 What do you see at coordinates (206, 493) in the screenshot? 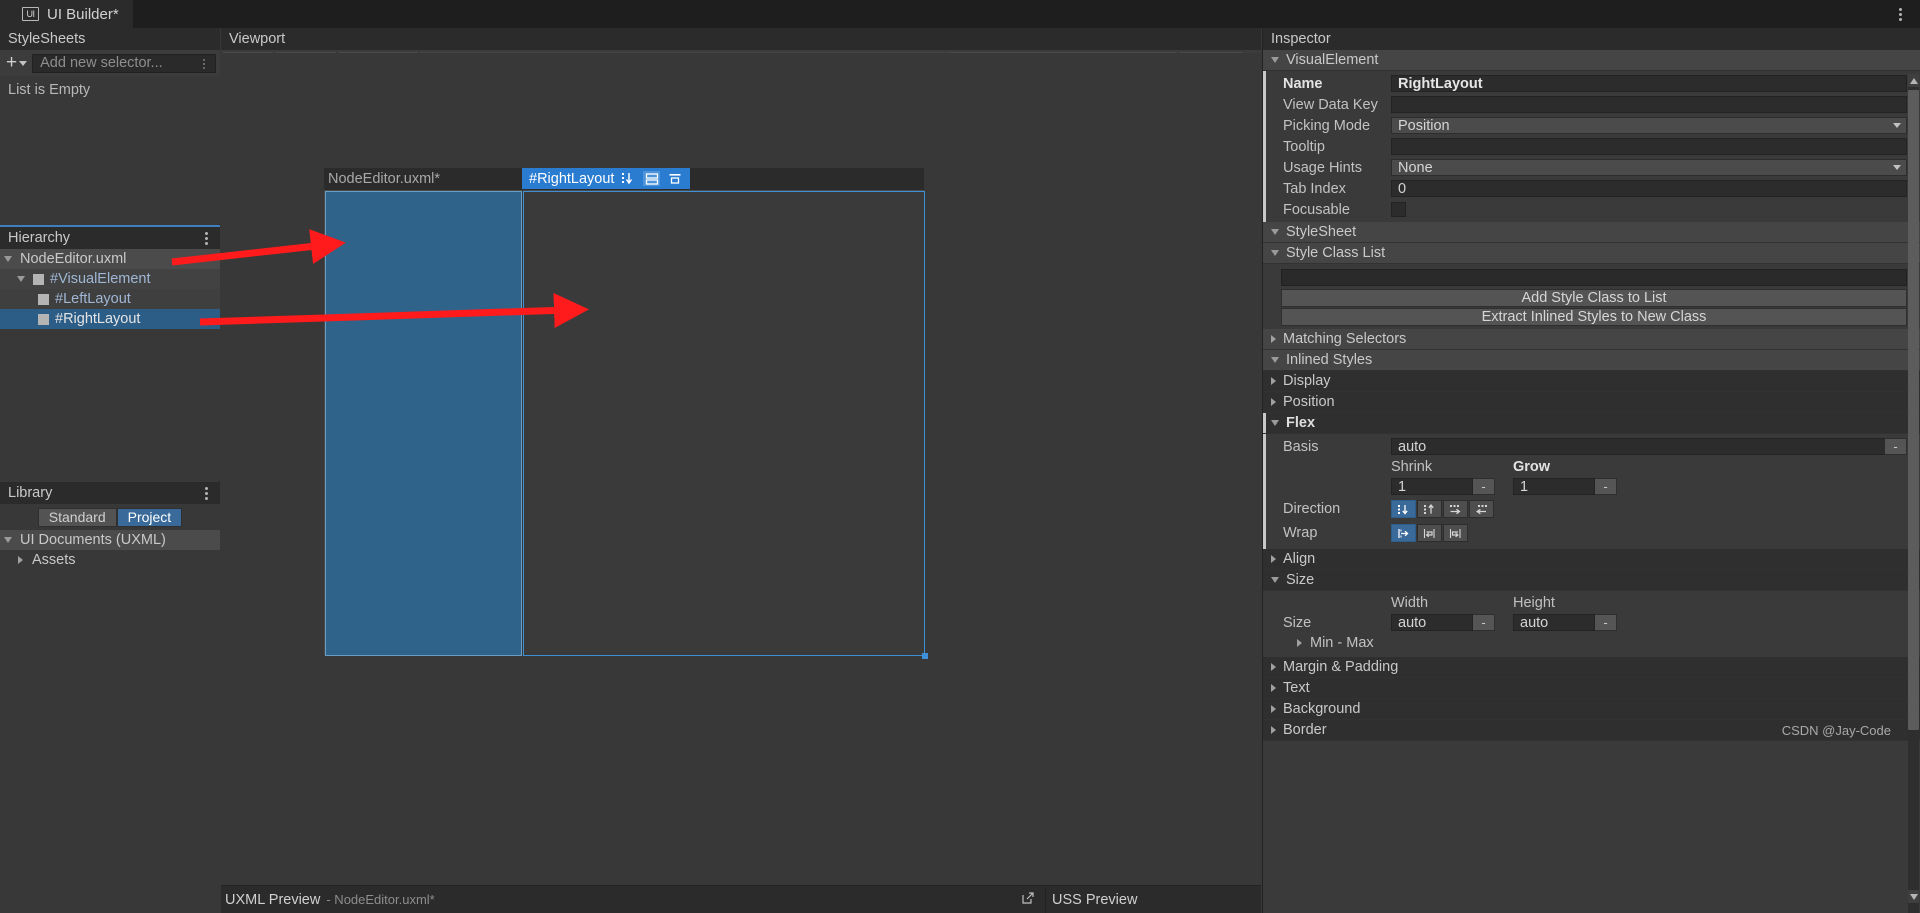
I see `library-options-kebab-icon` at bounding box center [206, 493].